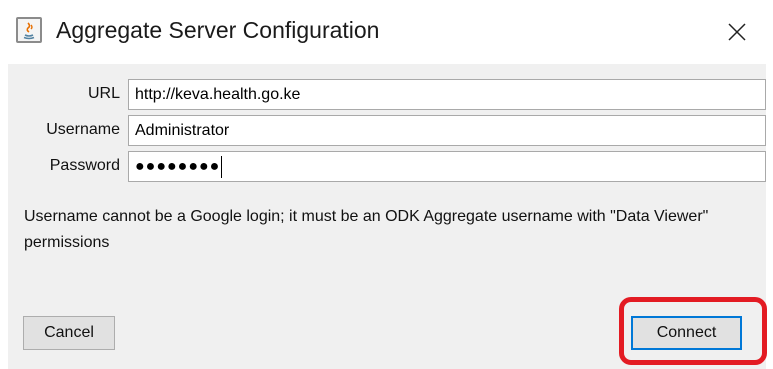  I want to click on close-button, so click(737, 32).